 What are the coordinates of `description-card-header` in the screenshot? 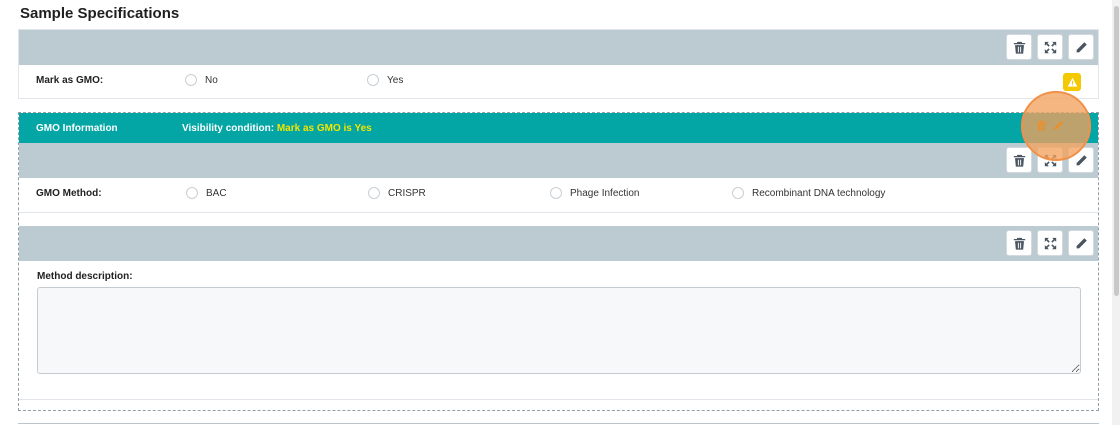 It's located at (558, 243).